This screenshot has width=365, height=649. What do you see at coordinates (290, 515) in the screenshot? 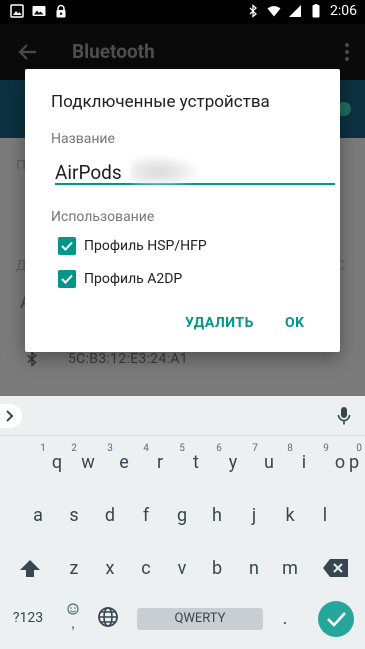
I see `key-k: k` at bounding box center [290, 515].